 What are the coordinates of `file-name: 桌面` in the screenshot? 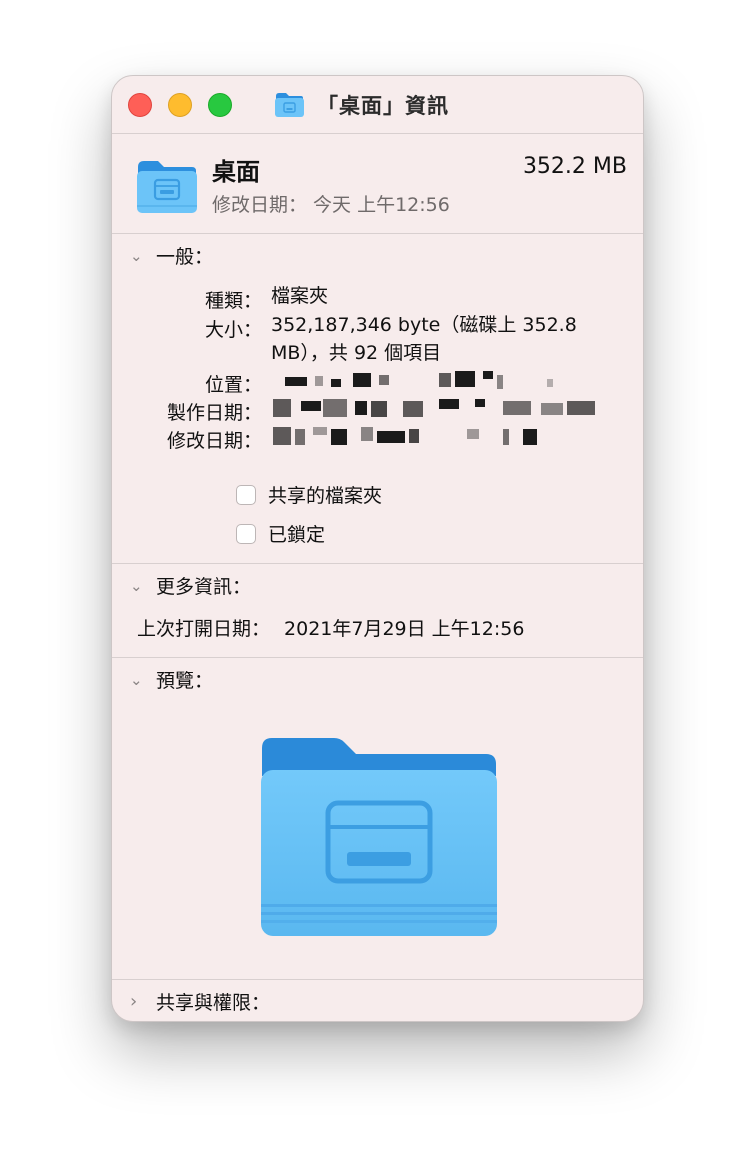 It's located at (236, 172).